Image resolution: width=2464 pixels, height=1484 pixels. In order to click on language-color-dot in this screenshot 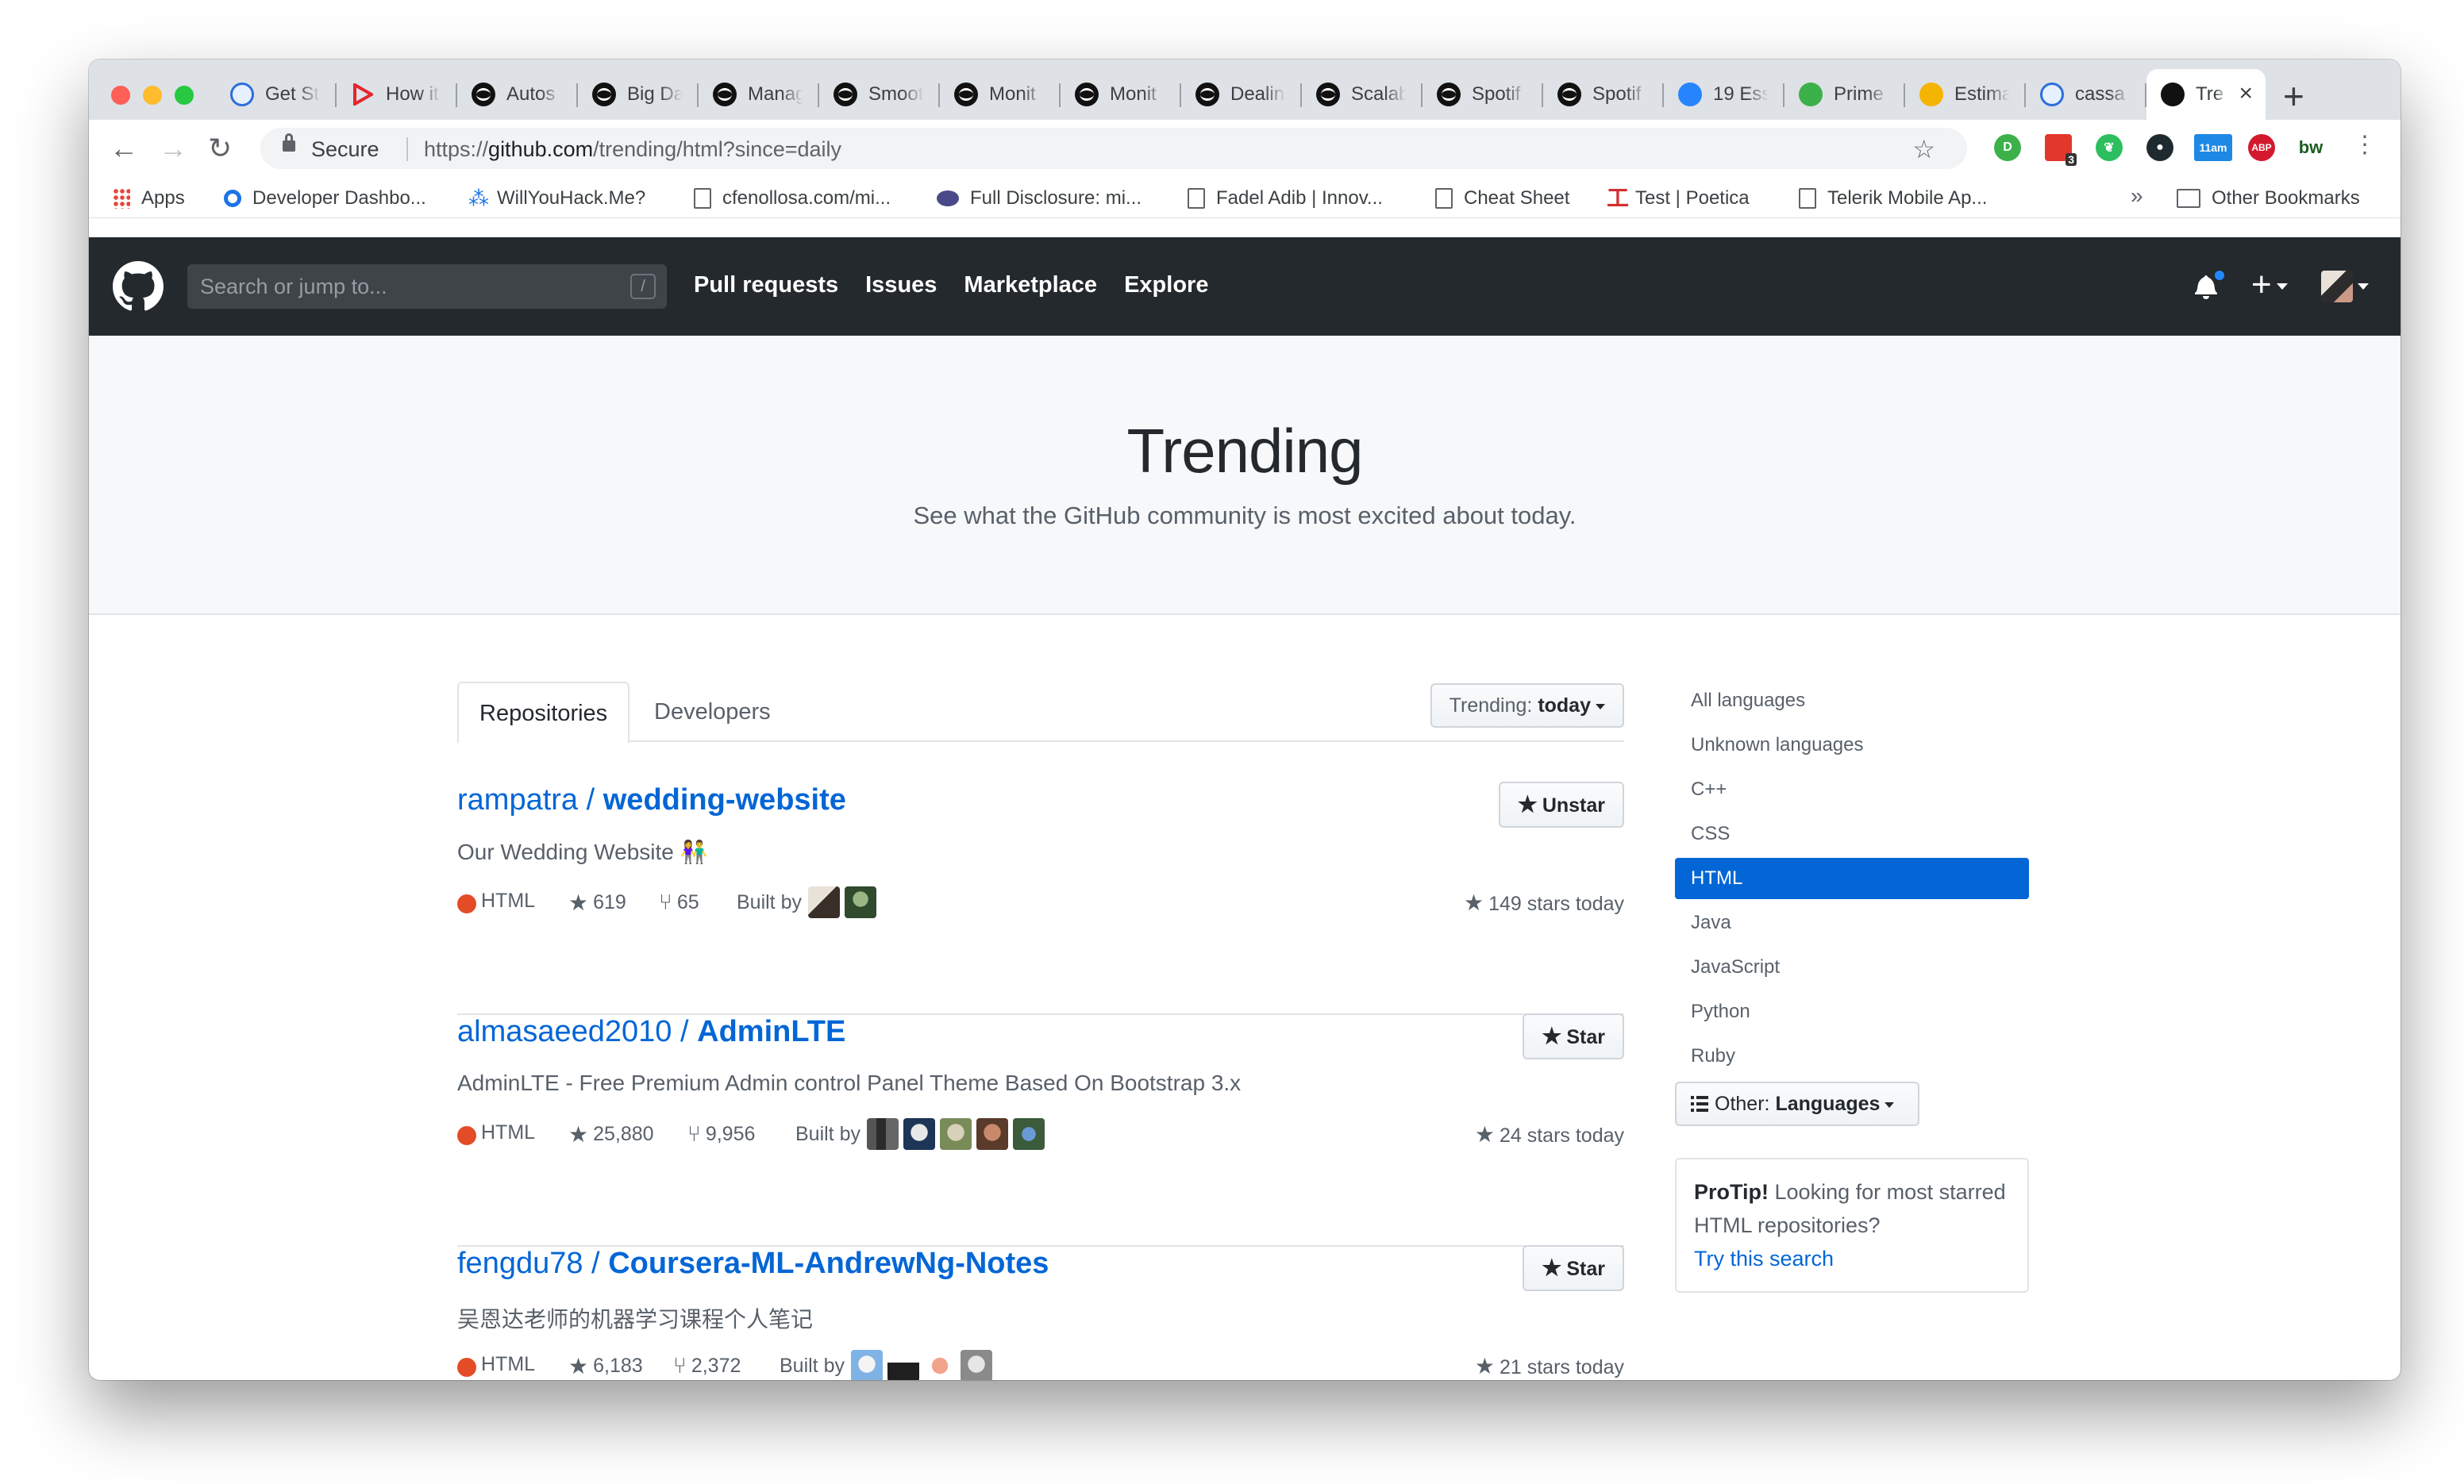, I will do `click(466, 903)`.